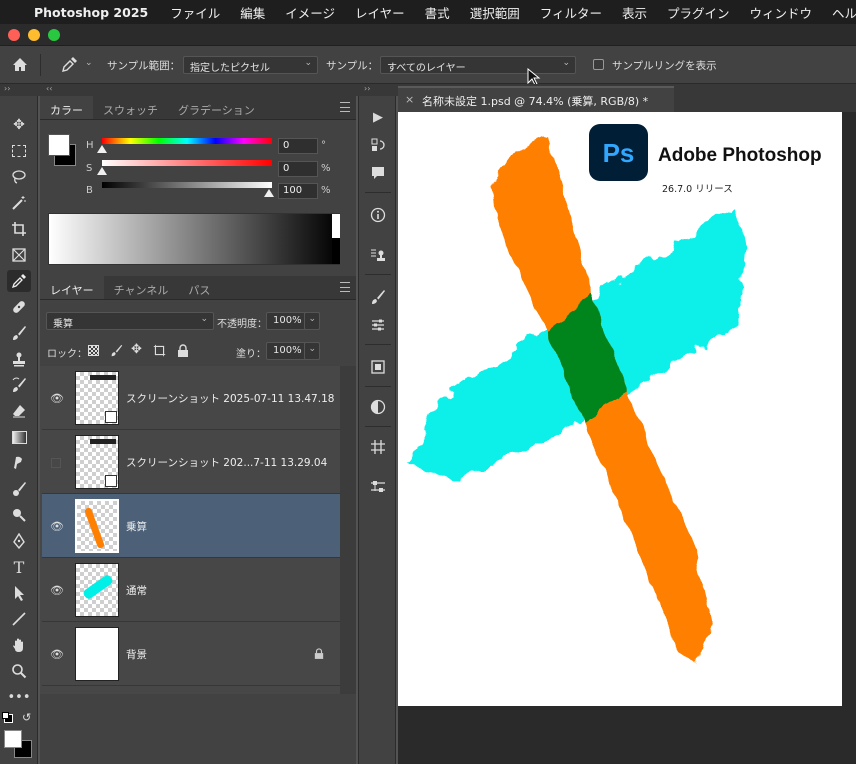 The height and width of the screenshot is (764, 856). What do you see at coordinates (66, 107) in the screenshot?
I see `tab-color: カラー` at bounding box center [66, 107].